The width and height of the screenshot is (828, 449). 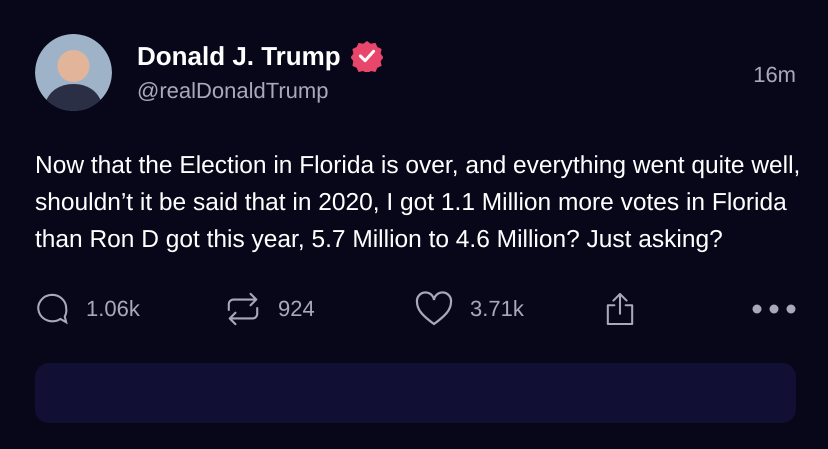 What do you see at coordinates (774, 309) in the screenshot?
I see `more-icon` at bounding box center [774, 309].